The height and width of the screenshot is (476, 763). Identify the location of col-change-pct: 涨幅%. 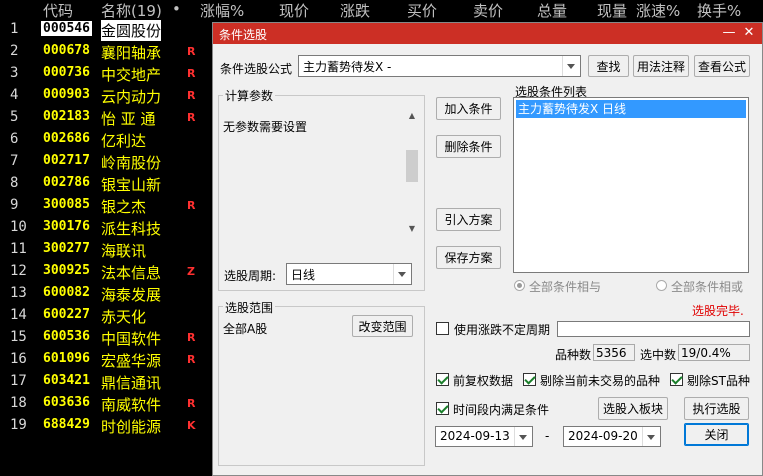
(222, 10).